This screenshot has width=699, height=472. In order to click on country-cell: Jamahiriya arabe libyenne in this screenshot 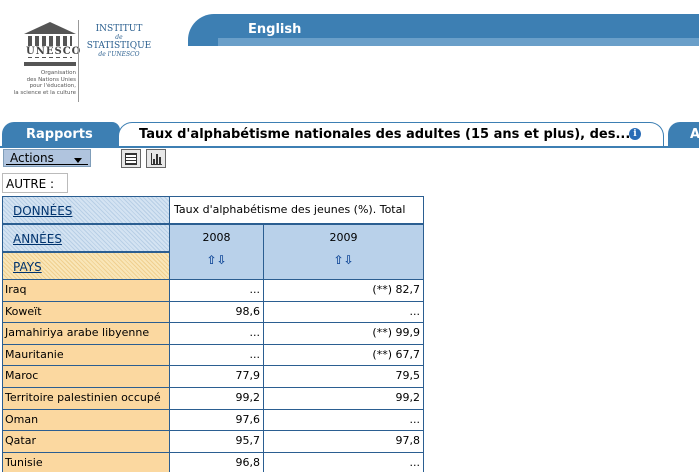, I will do `click(86, 334)`.